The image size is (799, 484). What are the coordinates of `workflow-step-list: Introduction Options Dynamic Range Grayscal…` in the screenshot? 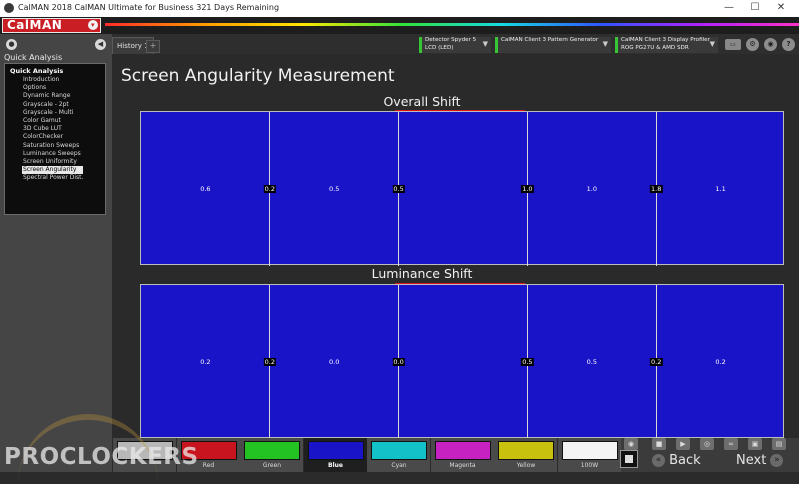 It's located at (53, 129).